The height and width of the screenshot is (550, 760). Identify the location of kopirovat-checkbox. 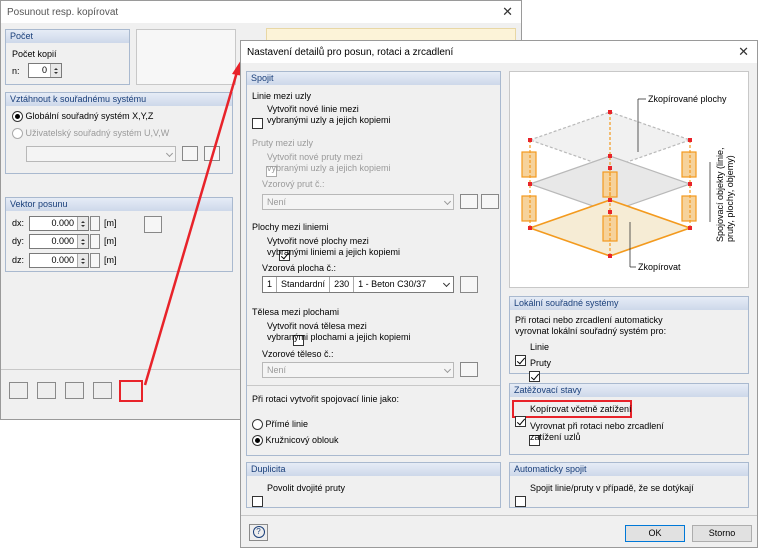
(520, 422).